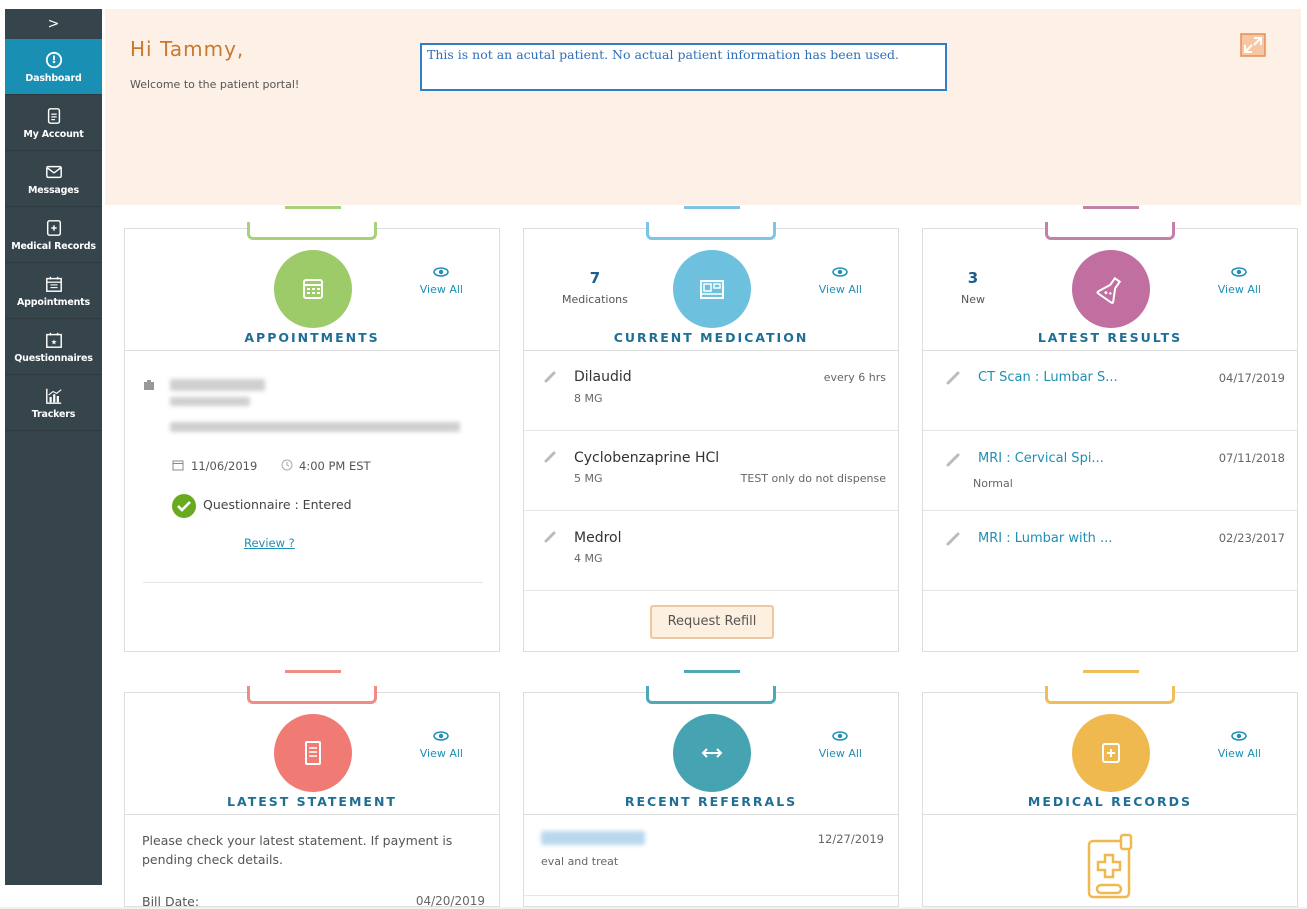 This screenshot has width=1307, height=909. What do you see at coordinates (215, 84) in the screenshot?
I see `welcome-text: Welcome to the patient portal!` at bounding box center [215, 84].